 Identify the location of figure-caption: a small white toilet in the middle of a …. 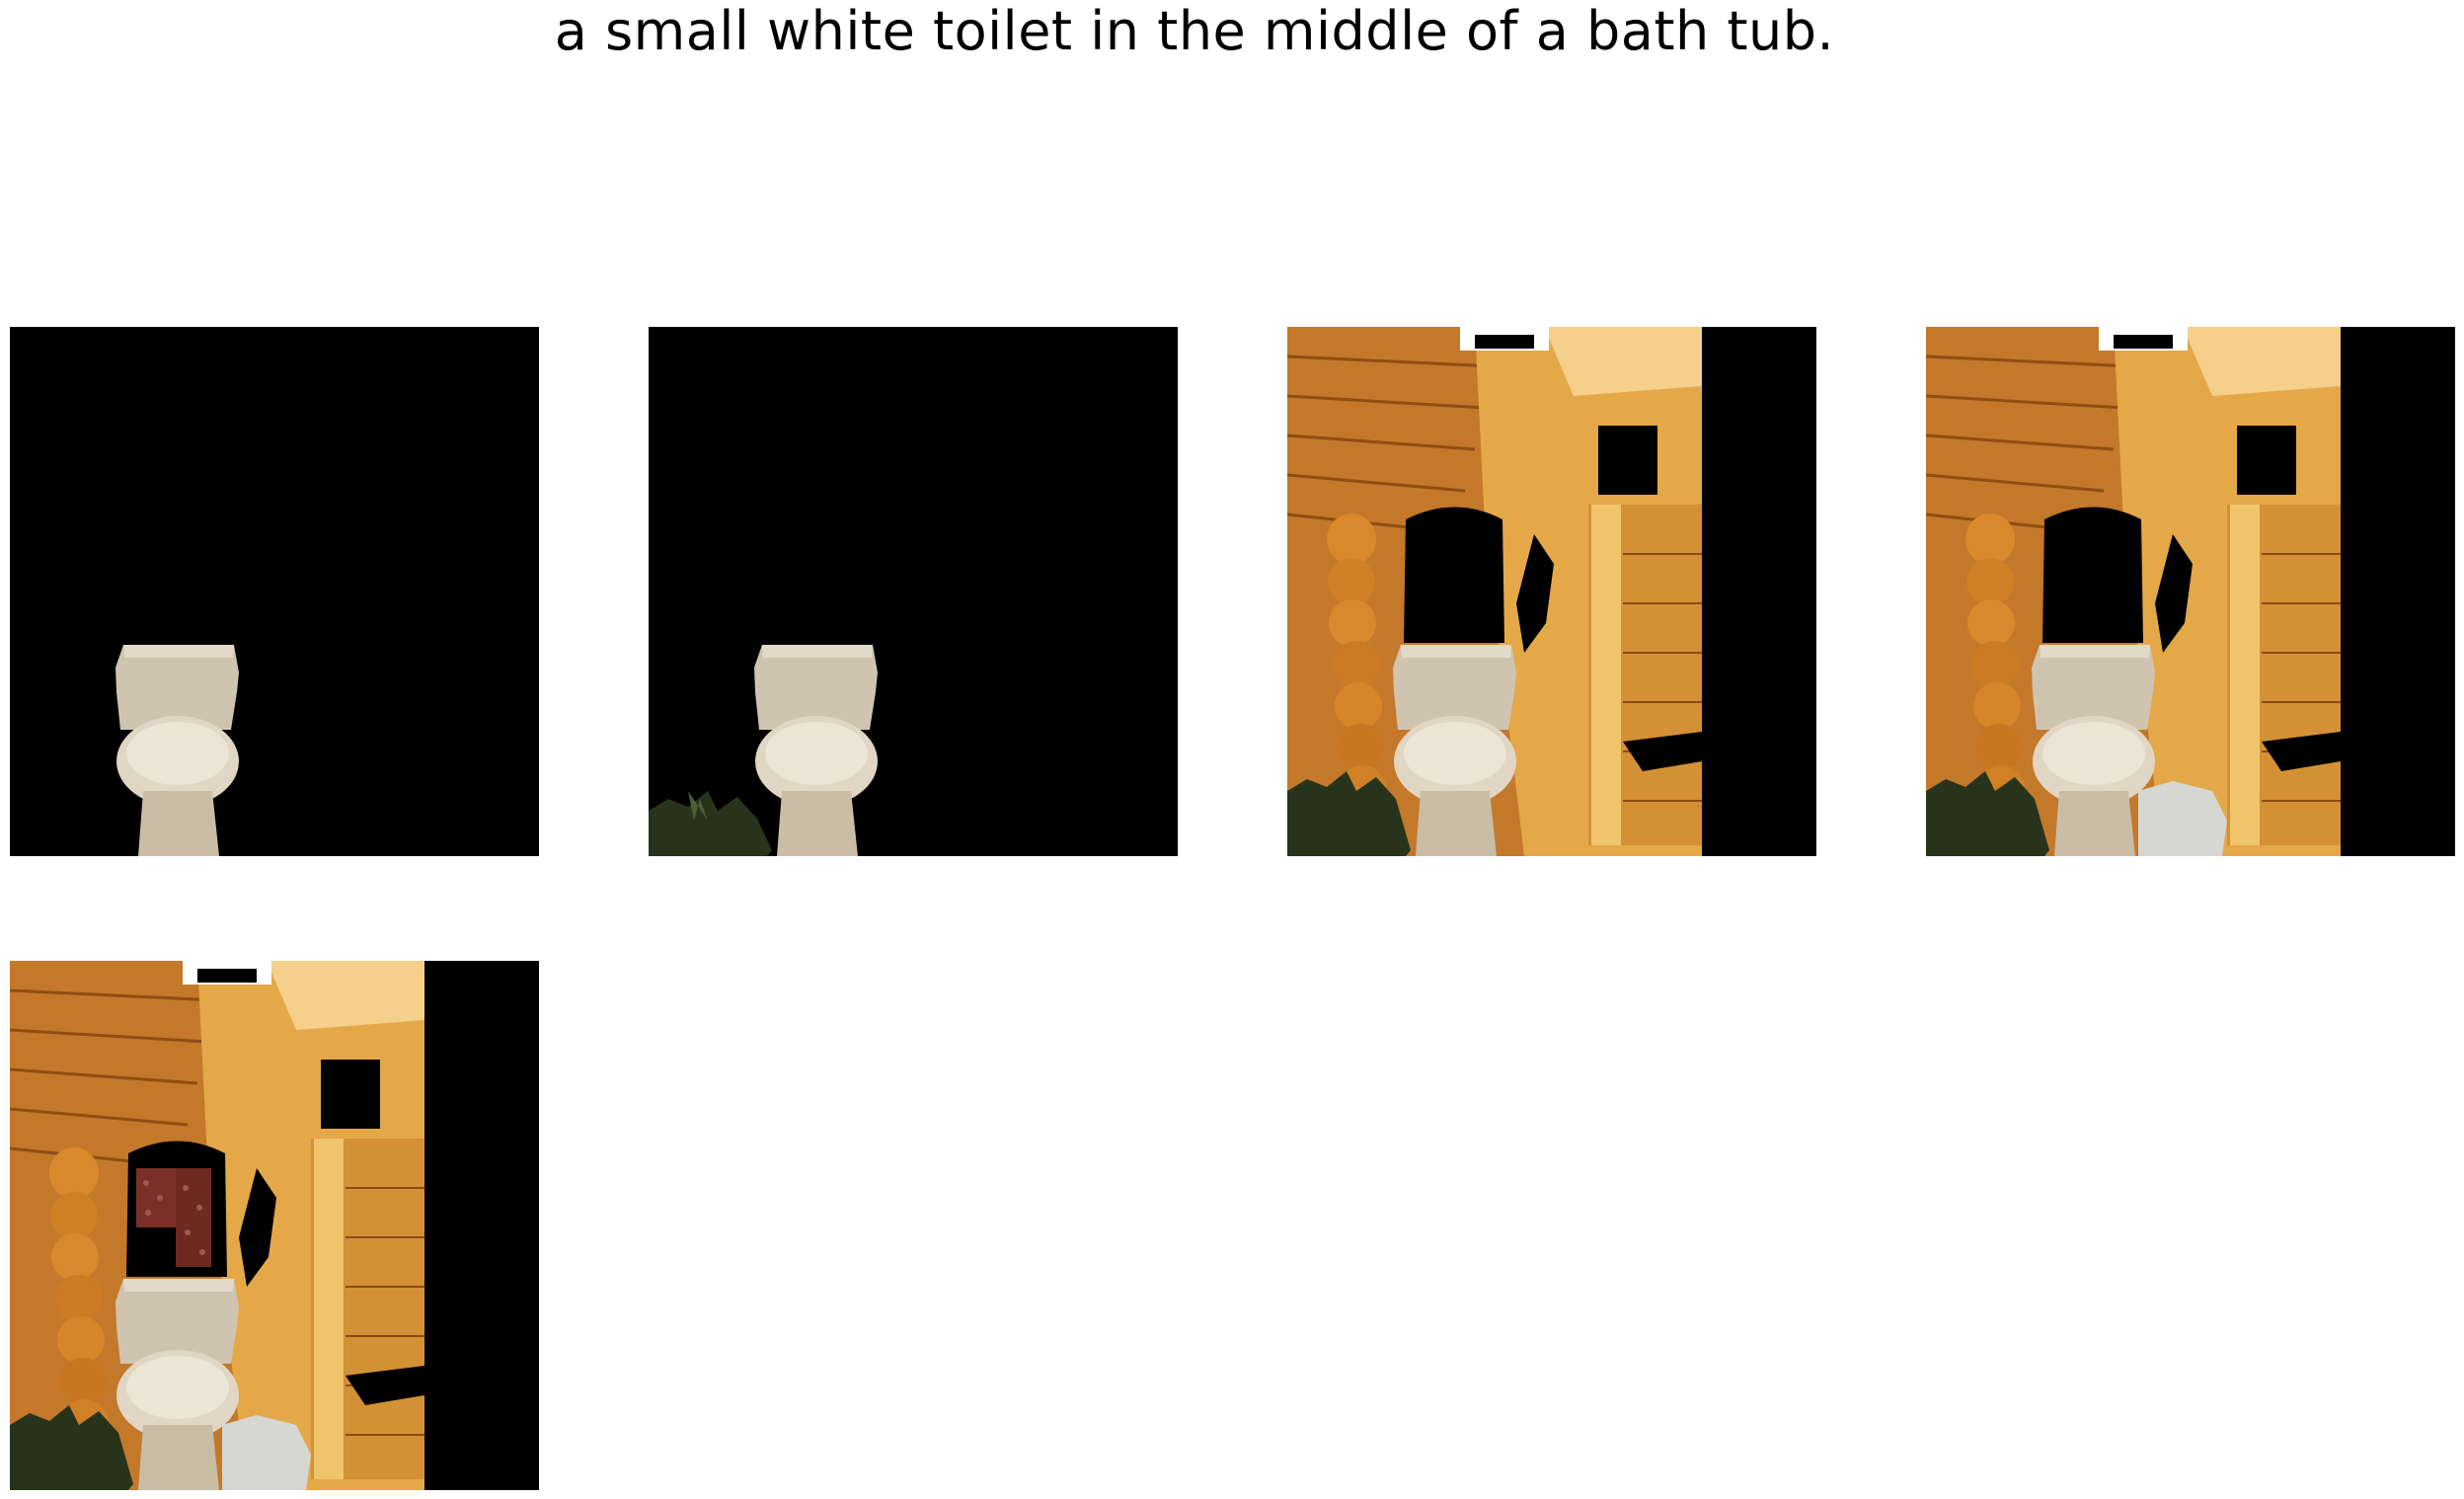
(1194, 31).